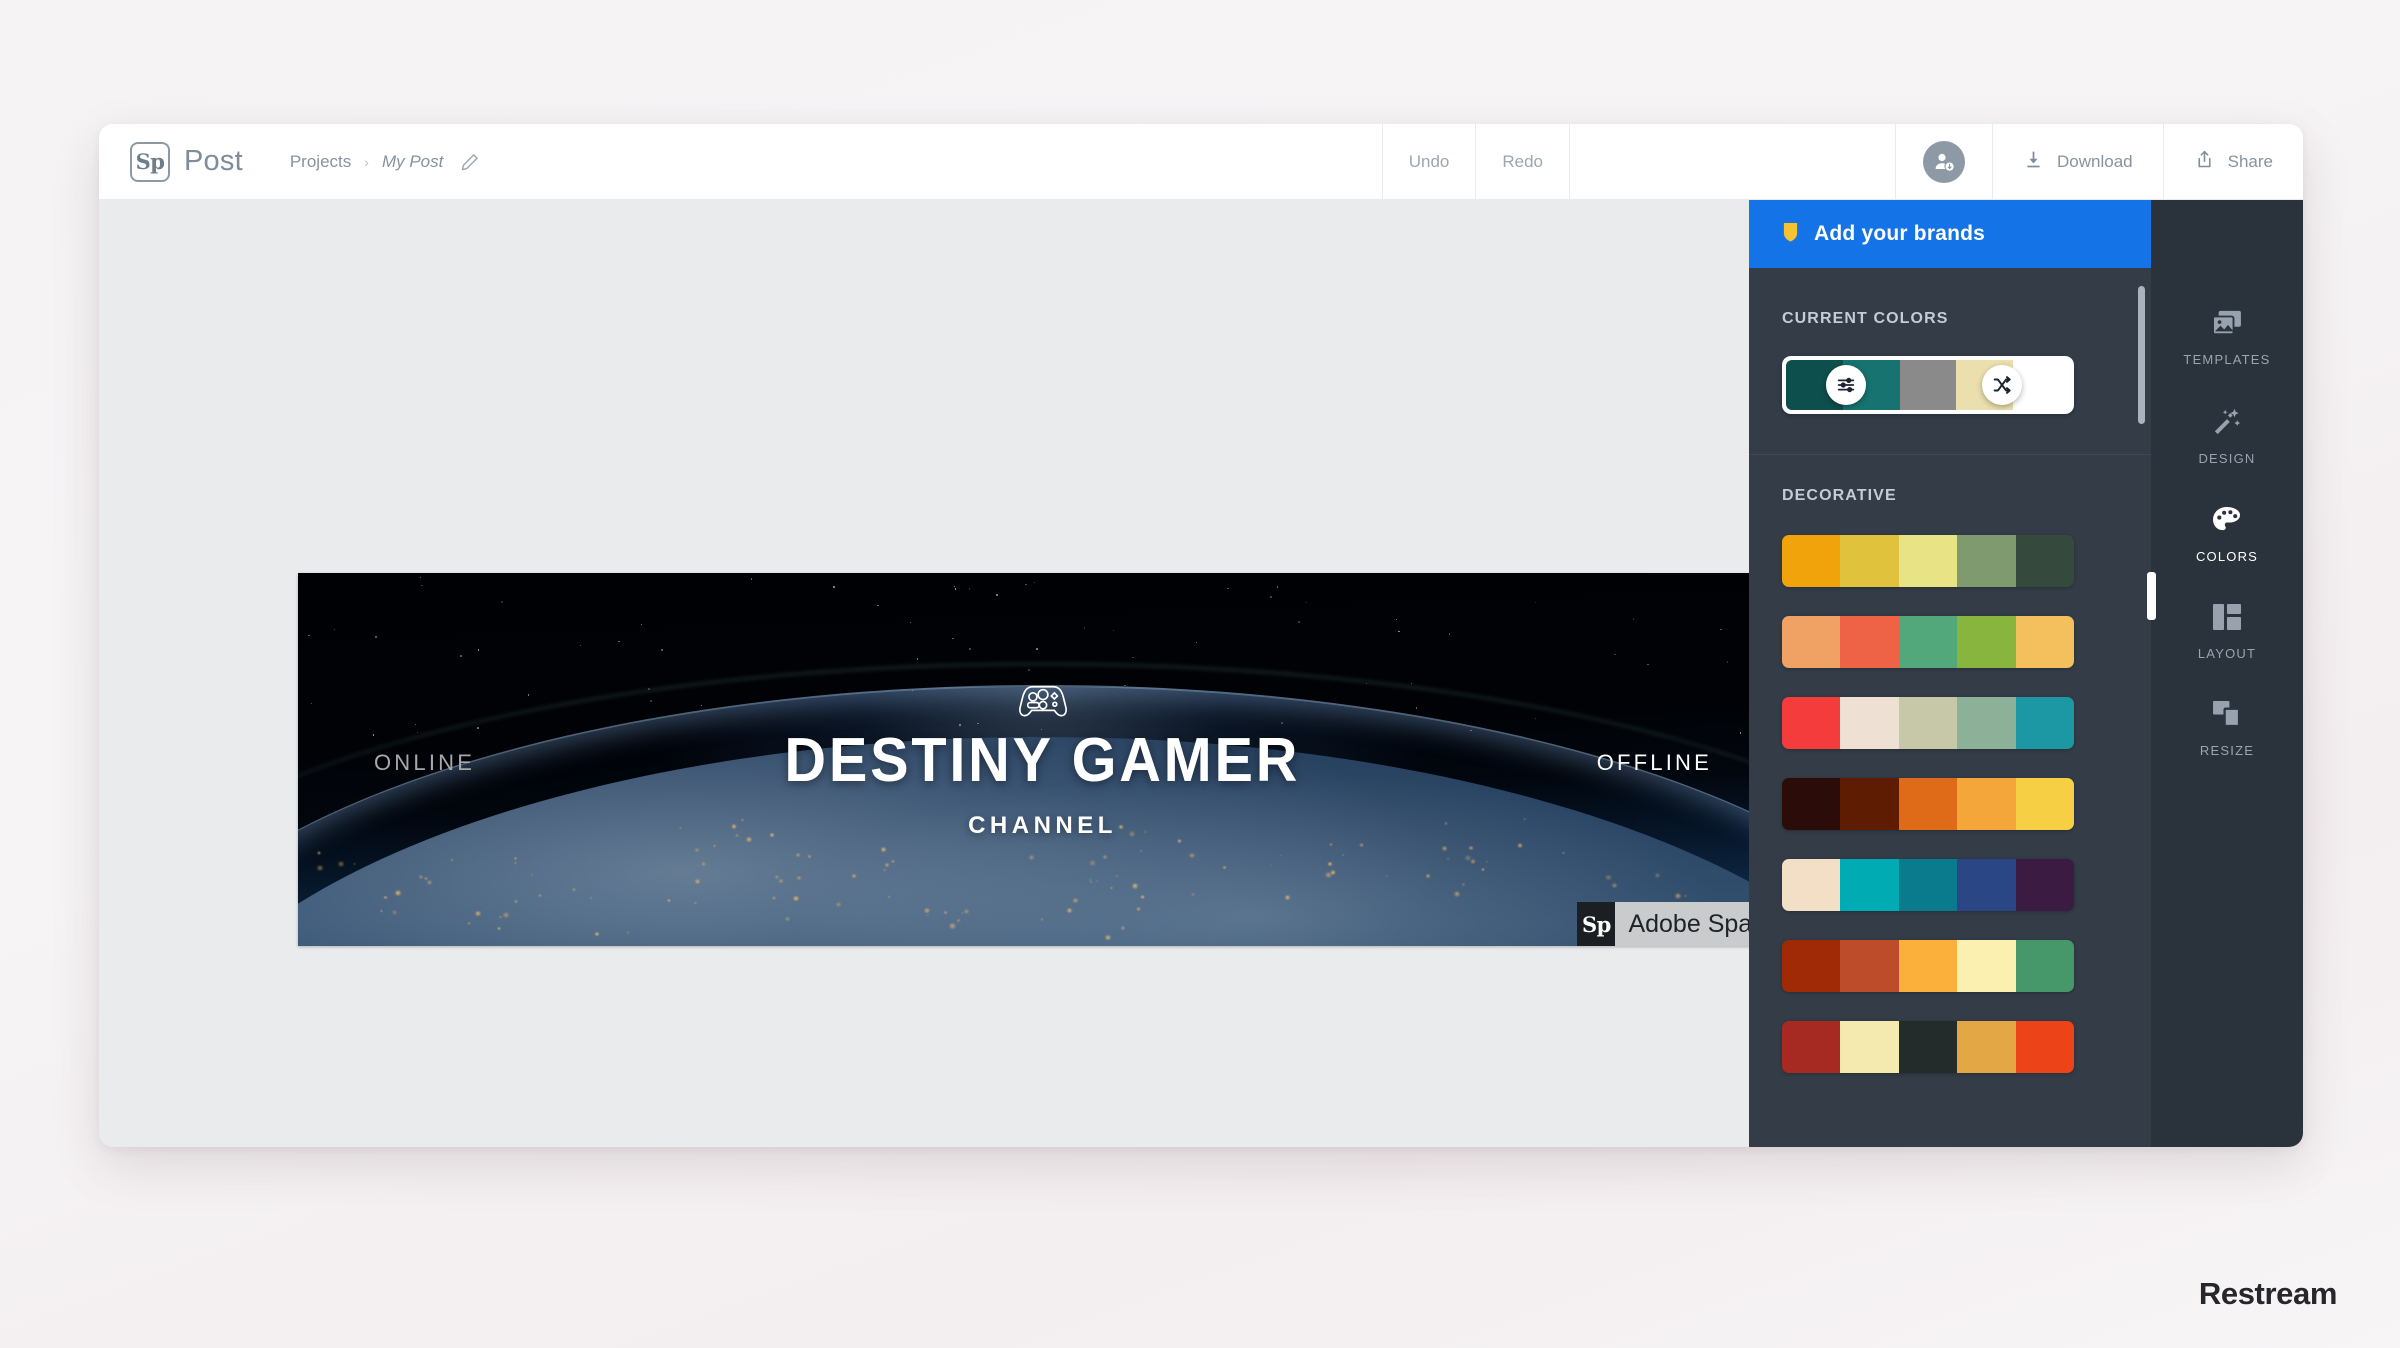 This screenshot has height=1348, width=2400. I want to click on game-controller-icon, so click(1043, 701).